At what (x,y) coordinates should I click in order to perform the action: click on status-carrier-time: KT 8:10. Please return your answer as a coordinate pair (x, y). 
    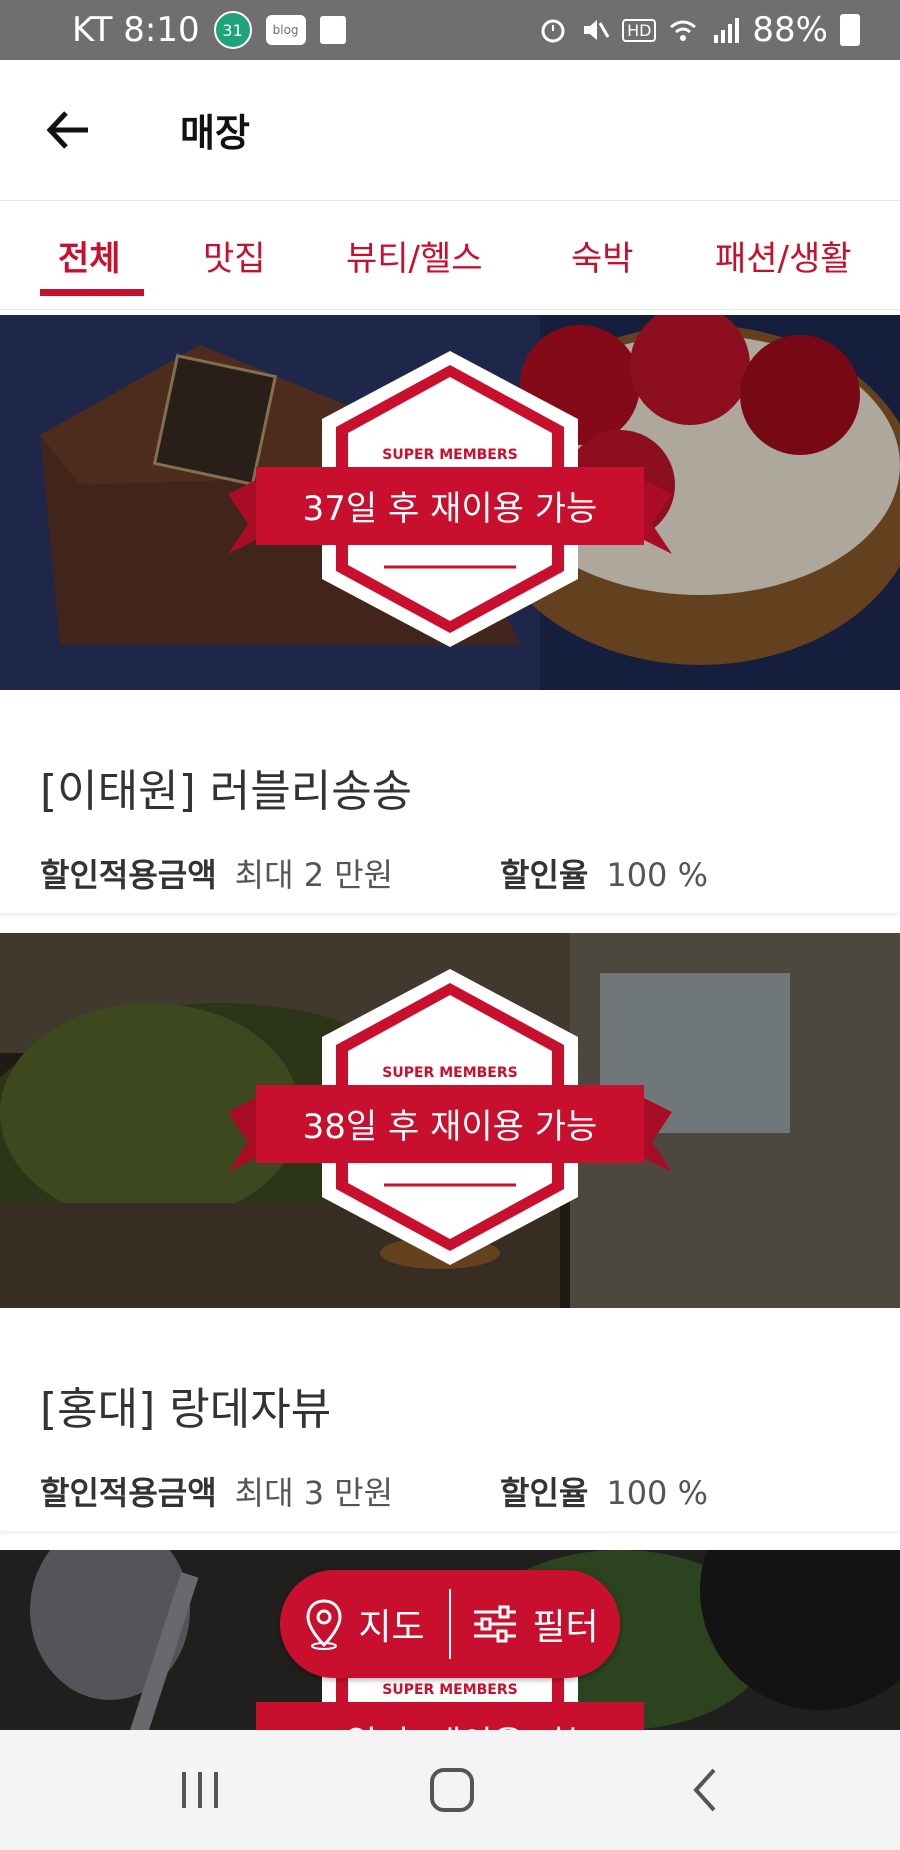
    Looking at the image, I should click on (136, 30).